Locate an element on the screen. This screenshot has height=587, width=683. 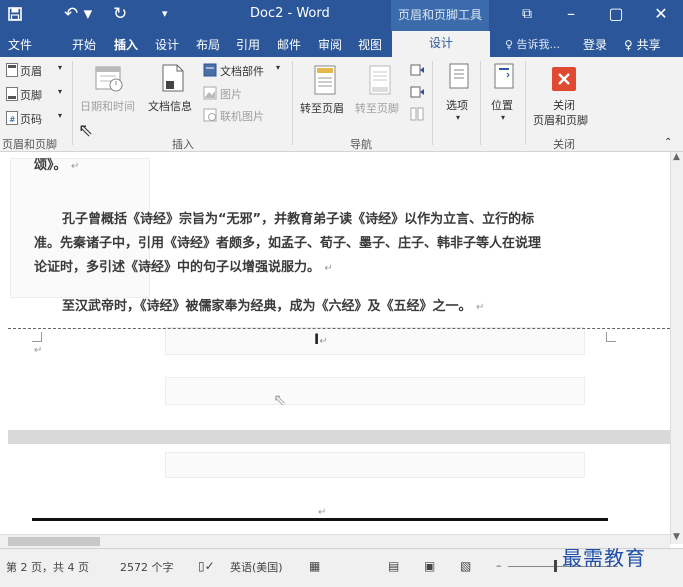
footer-dropdown-icon: ▾ is located at coordinates (60, 91).